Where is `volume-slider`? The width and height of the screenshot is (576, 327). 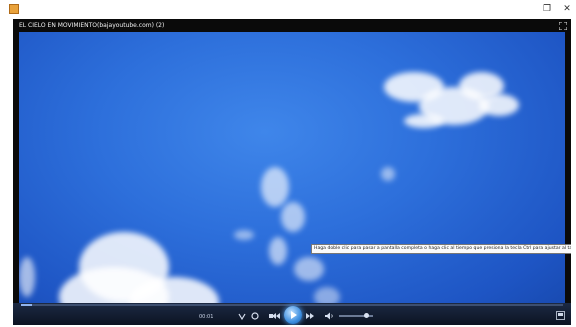
volume-slider is located at coordinates (356, 315).